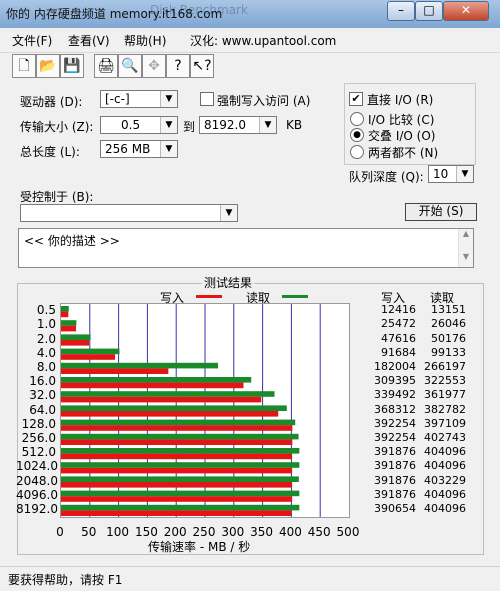  I want to click on write-value-label: 309395, so click(395, 381).